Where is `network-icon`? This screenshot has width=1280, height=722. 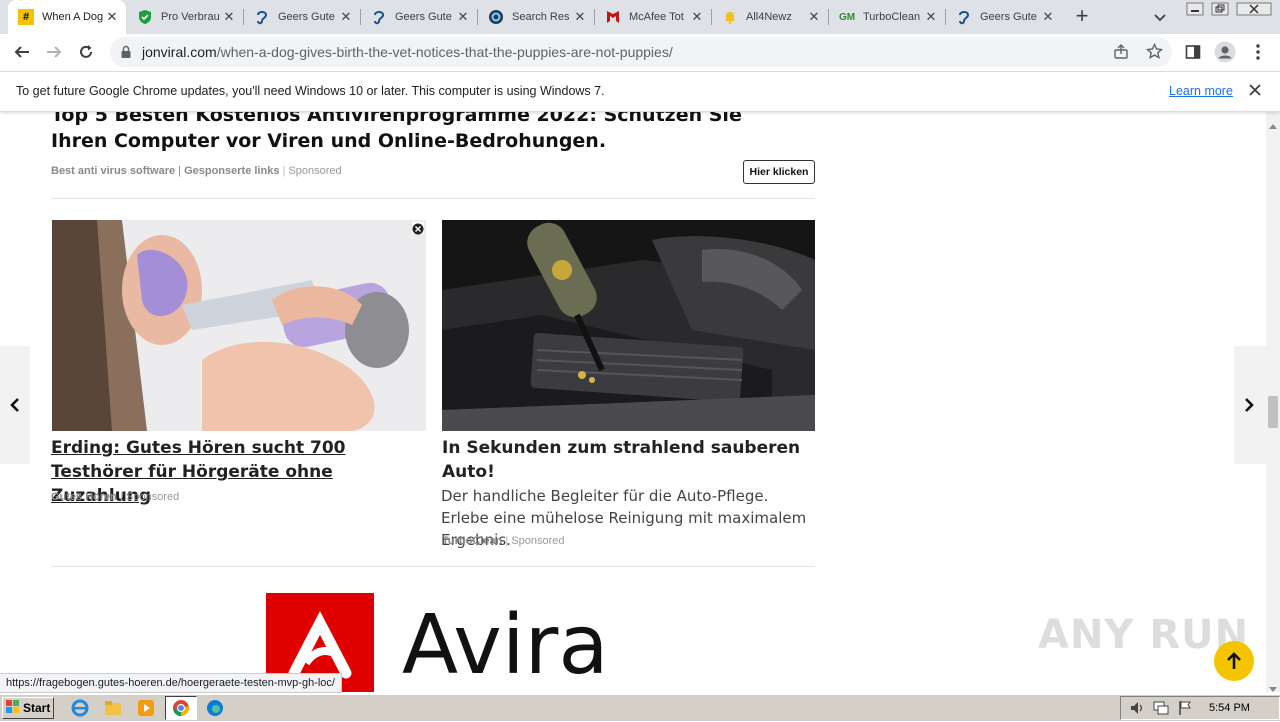
network-icon is located at coordinates (1161, 710).